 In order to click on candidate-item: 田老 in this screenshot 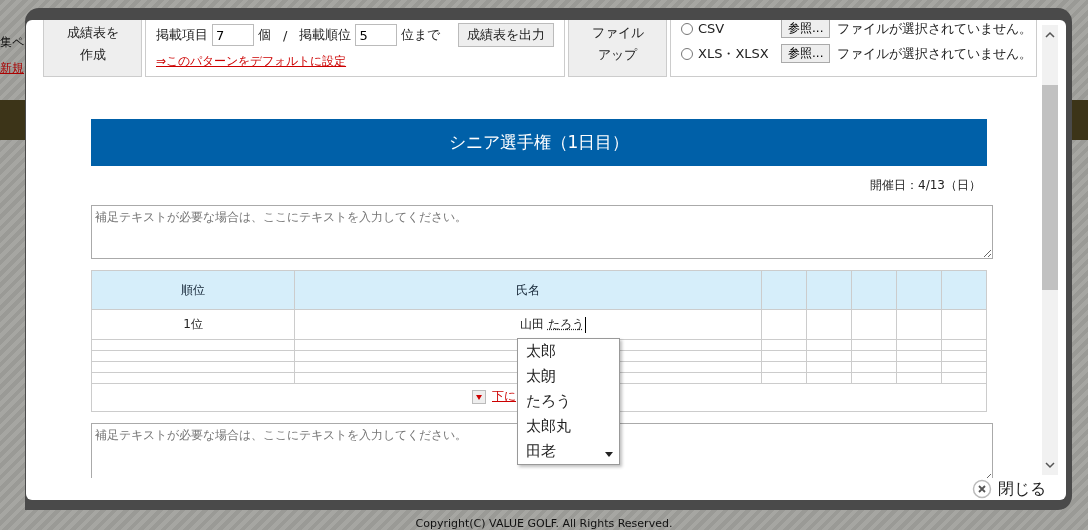, I will do `click(569, 451)`.